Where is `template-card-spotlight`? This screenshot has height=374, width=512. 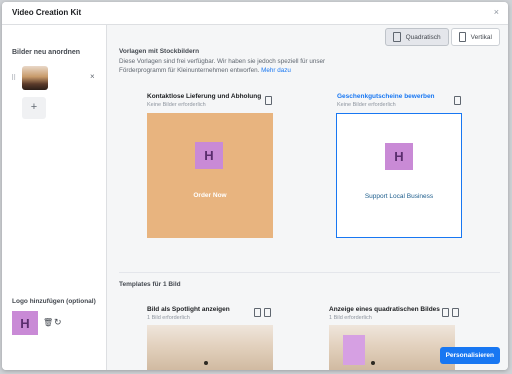 template-card-spotlight is located at coordinates (210, 347).